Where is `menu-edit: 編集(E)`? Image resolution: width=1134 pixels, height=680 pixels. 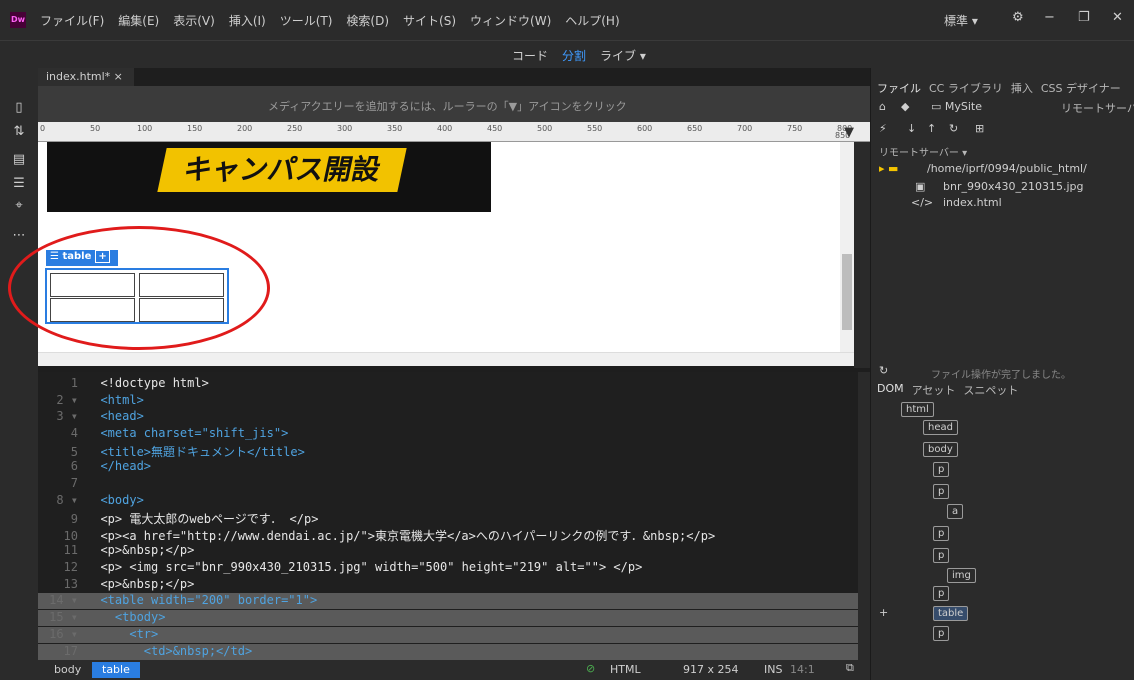
menu-edit: 編集(E) is located at coordinates (138, 20).